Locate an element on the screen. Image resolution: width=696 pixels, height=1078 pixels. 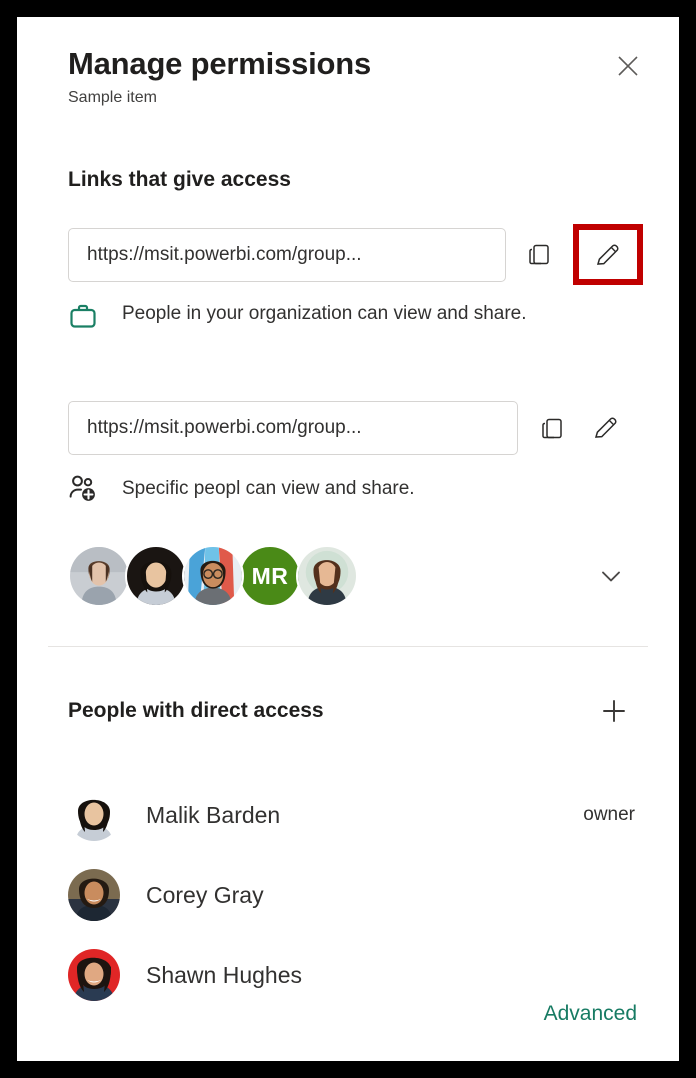
pencil-icon is located at coordinates (606, 428).